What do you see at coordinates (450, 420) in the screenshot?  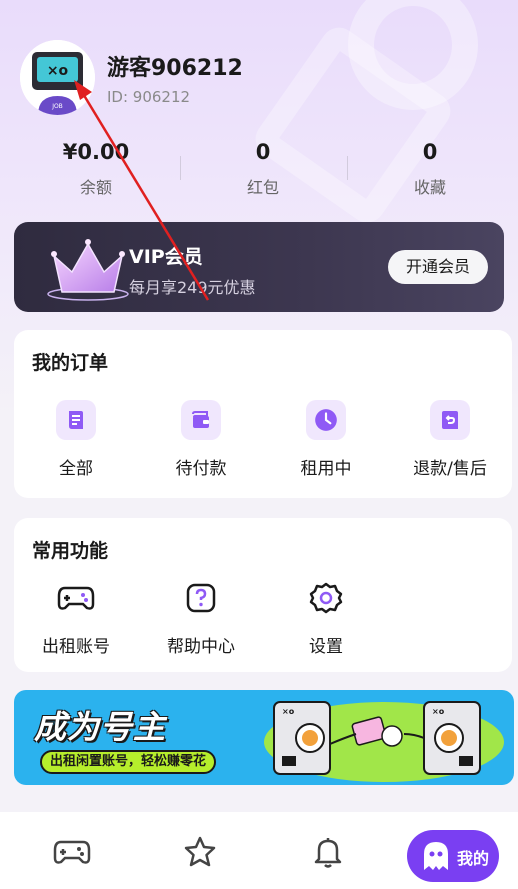 I see `return-icon` at bounding box center [450, 420].